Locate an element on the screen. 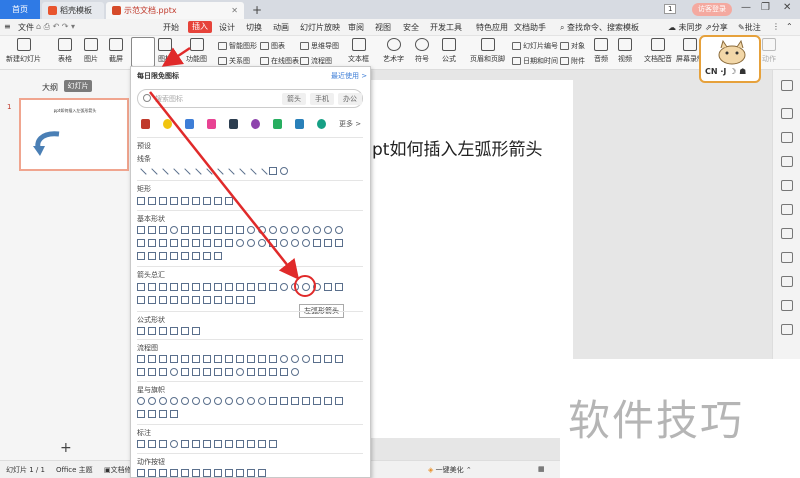 The width and height of the screenshot is (800, 478). menu-security: 安全 is located at coordinates (411, 27).